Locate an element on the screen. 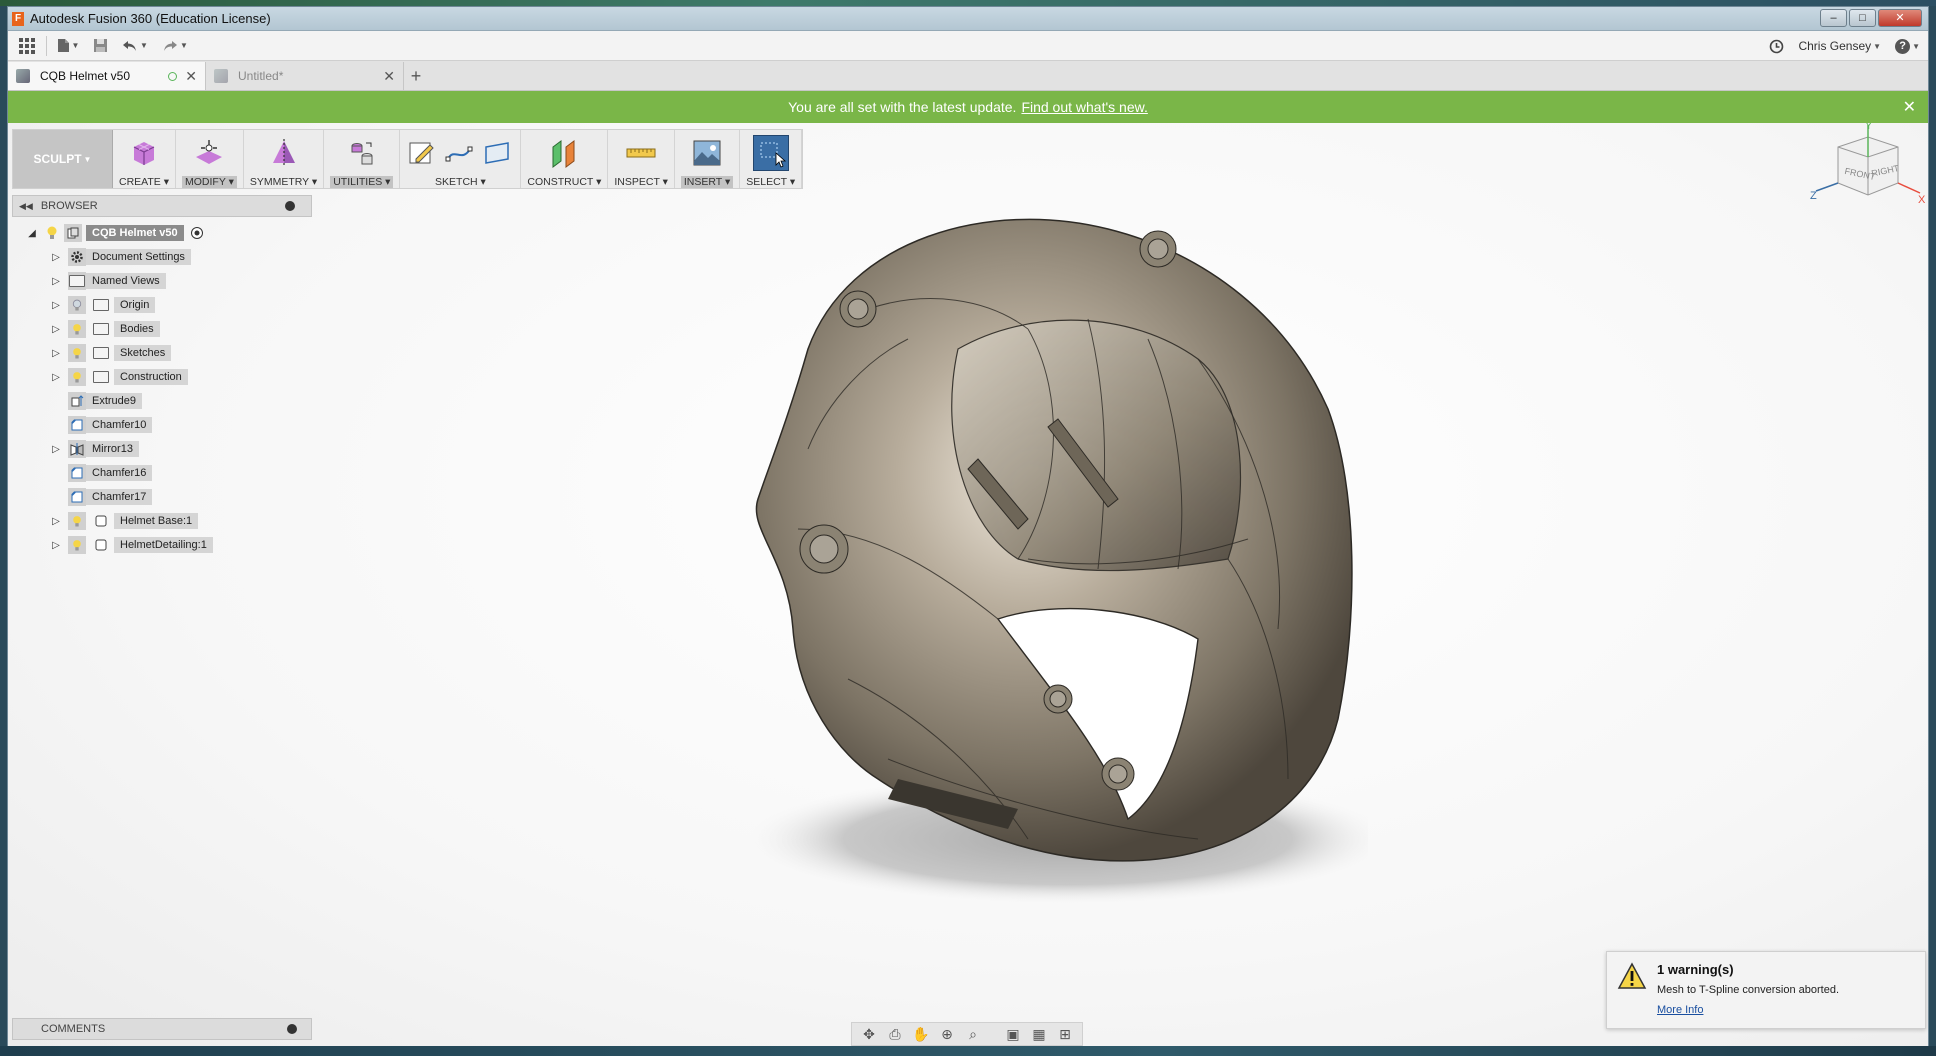  tree-node-mirror13: ▷ Mirror13 is located at coordinates (162, 449).